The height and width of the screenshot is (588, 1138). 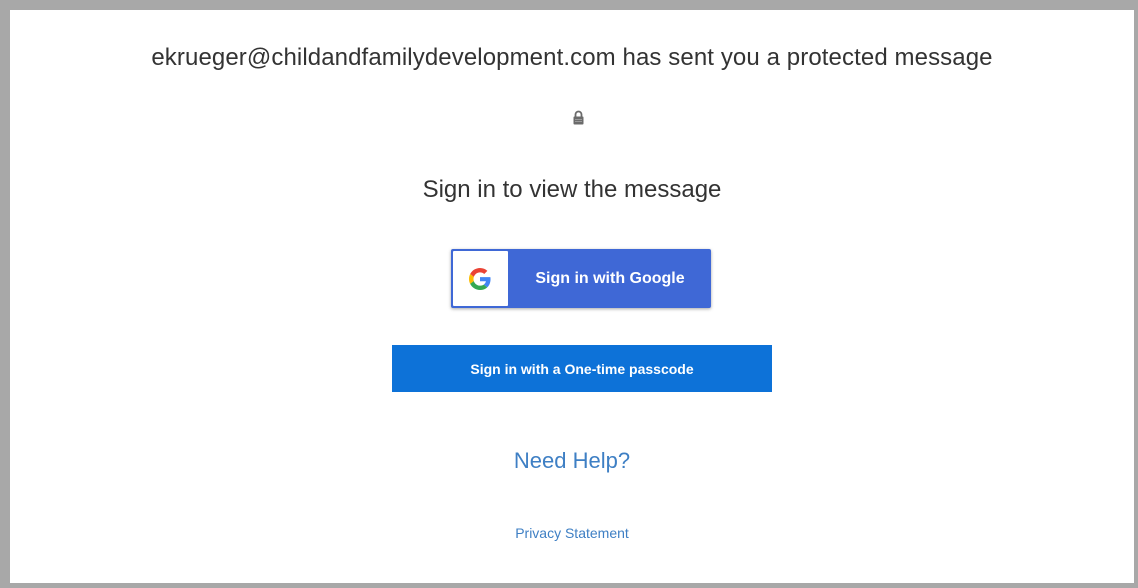 What do you see at coordinates (569, 585) in the screenshot?
I see `window-border-bottom` at bounding box center [569, 585].